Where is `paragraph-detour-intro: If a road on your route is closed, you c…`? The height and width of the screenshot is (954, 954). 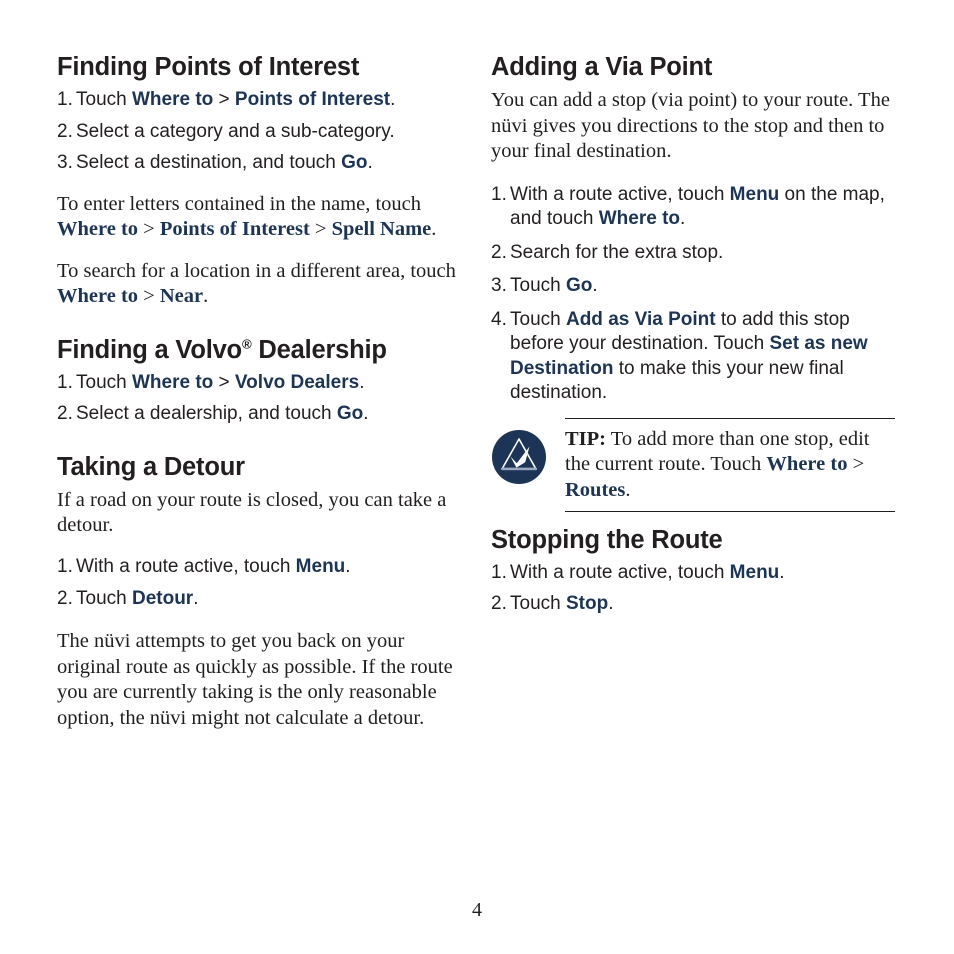 paragraph-detour-intro: If a road on your route is closed, you c… is located at coordinates (252, 512).